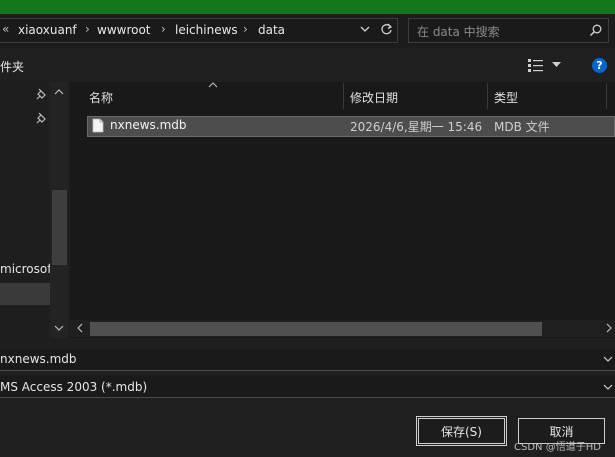  Describe the element at coordinates (38, 359) in the screenshot. I see `filename-value: nxnews.mdb` at that location.